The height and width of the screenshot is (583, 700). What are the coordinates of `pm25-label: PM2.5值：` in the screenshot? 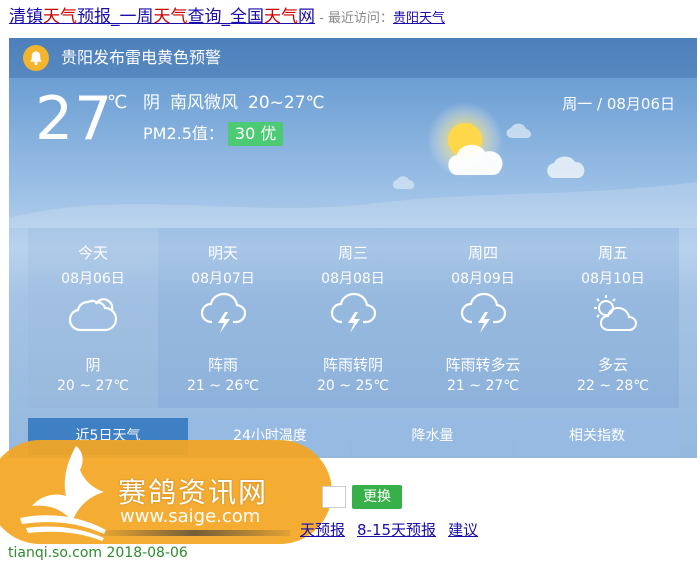 It's located at (183, 133).